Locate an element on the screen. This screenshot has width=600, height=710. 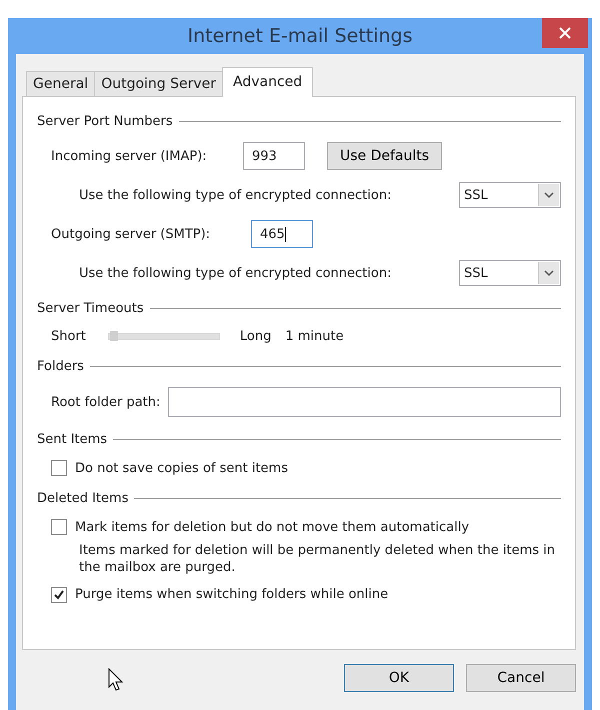
dialog-button: OK is located at coordinates (399, 678).